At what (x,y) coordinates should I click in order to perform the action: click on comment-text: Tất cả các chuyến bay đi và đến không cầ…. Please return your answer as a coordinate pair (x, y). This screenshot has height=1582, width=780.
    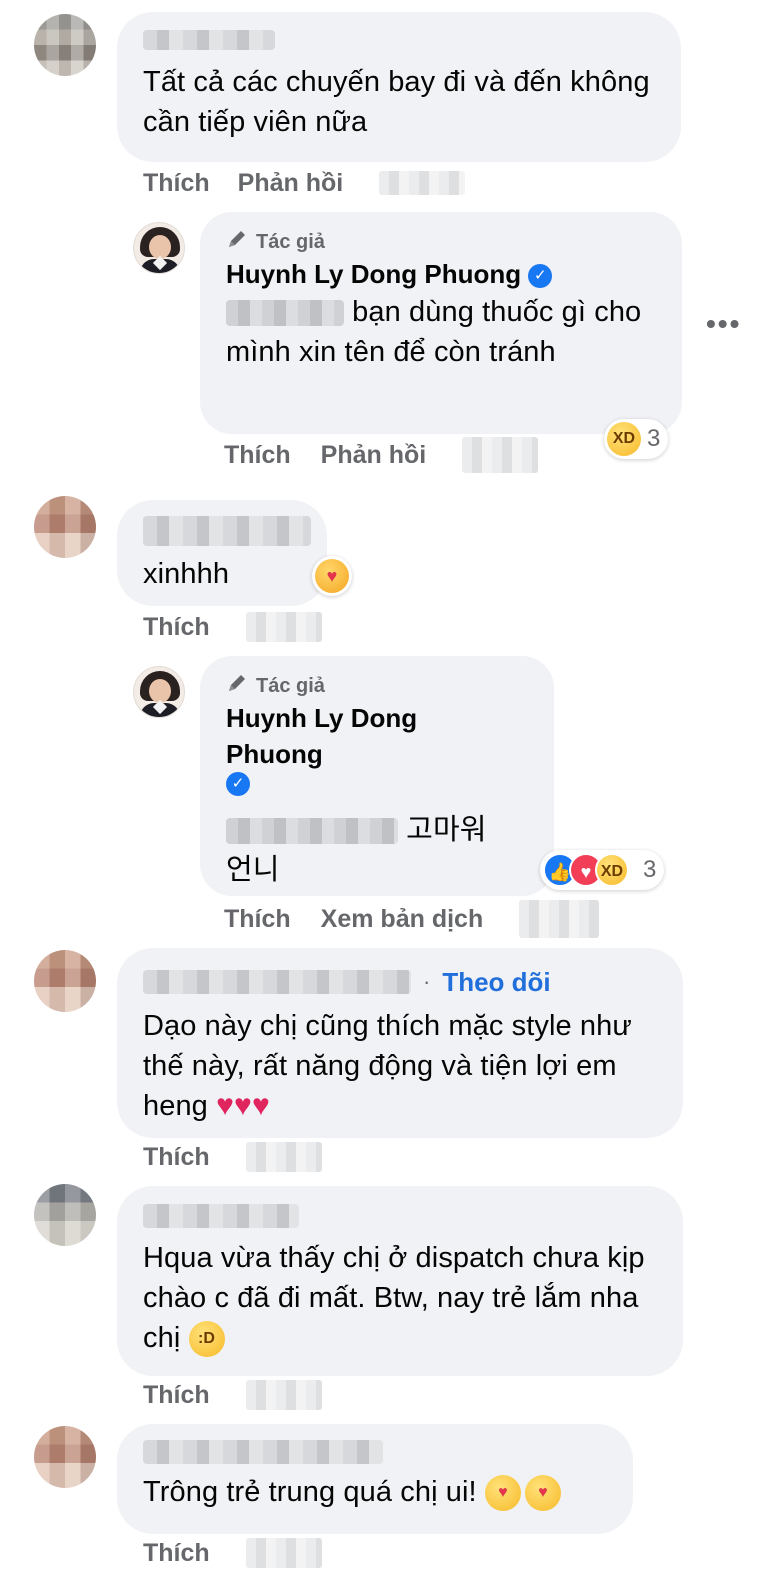
    Looking at the image, I should click on (396, 102).